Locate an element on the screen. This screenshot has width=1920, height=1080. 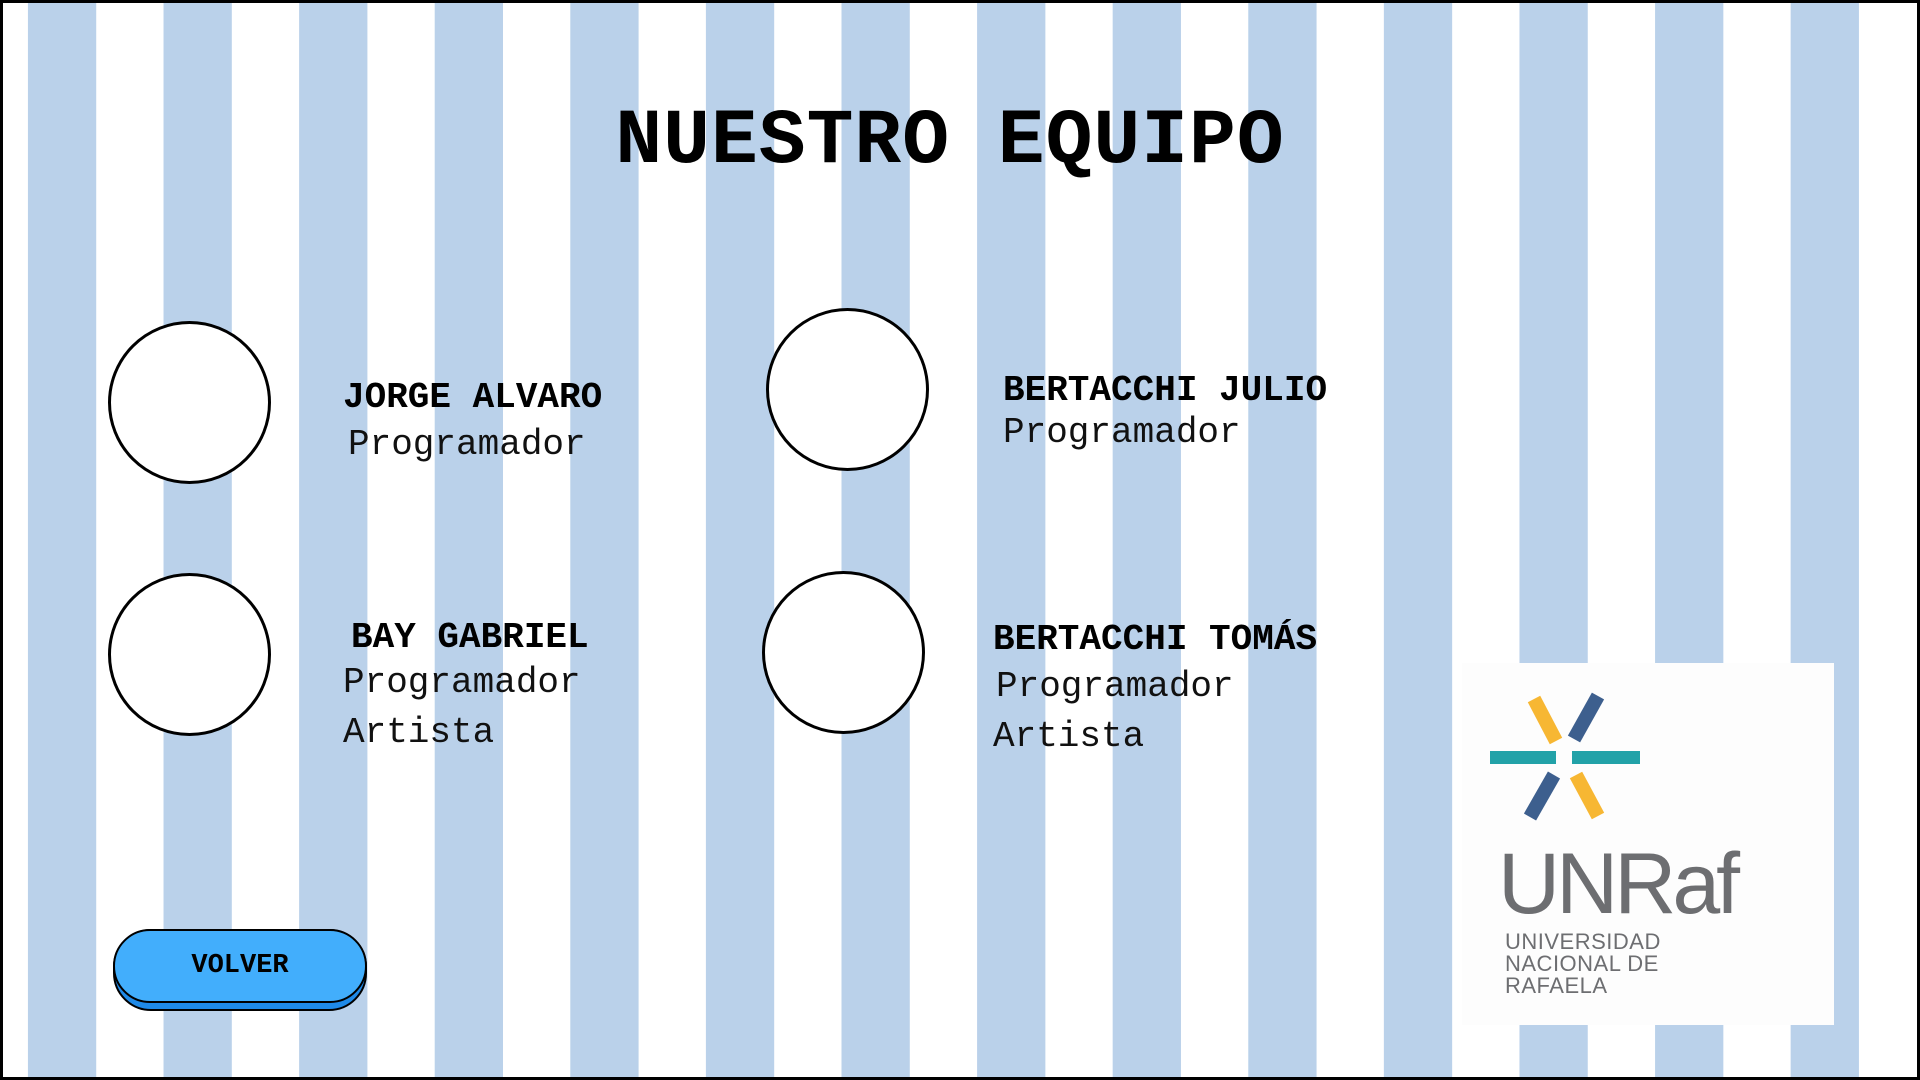
logo-subtitle-line: NACIONAL DE is located at coordinates (1582, 963).